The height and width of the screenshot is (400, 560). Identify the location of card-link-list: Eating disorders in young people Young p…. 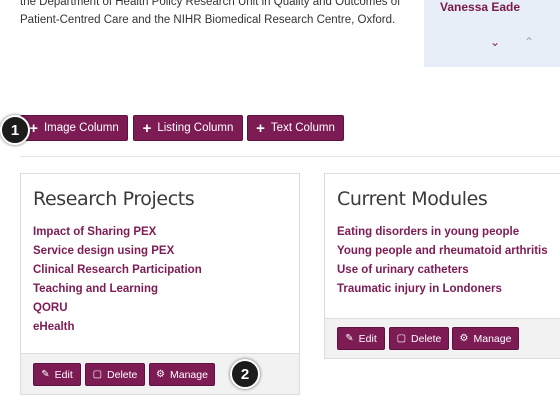
(442, 261).